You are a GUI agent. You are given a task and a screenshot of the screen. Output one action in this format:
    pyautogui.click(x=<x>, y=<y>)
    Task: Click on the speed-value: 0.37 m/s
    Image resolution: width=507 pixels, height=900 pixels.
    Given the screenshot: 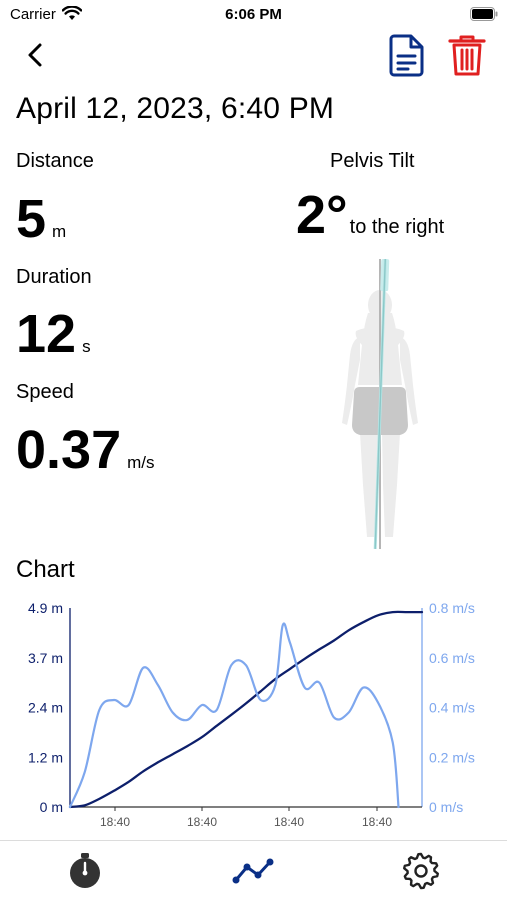 What is the action you would take?
    pyautogui.click(x=85, y=450)
    